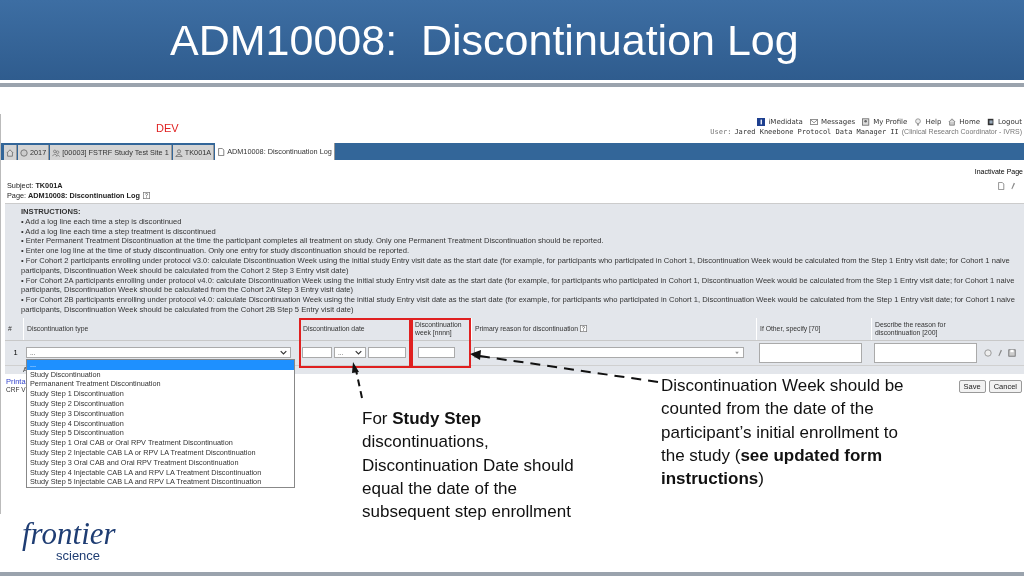 The width and height of the screenshot is (1024, 576). What do you see at coordinates (988, 352) in the screenshot?
I see `circle-icon` at bounding box center [988, 352].